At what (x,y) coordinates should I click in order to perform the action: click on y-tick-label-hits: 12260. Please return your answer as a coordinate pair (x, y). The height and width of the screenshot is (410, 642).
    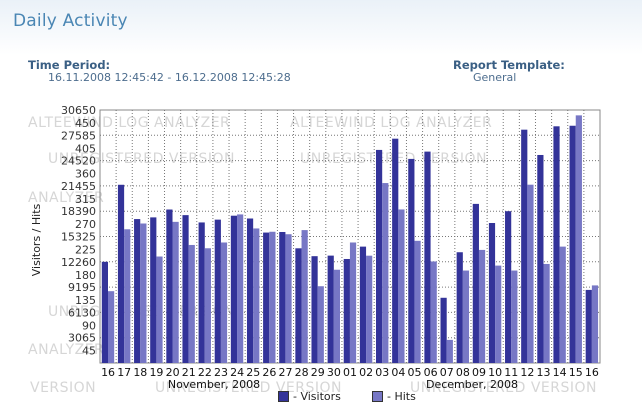
    Looking at the image, I should click on (78, 262).